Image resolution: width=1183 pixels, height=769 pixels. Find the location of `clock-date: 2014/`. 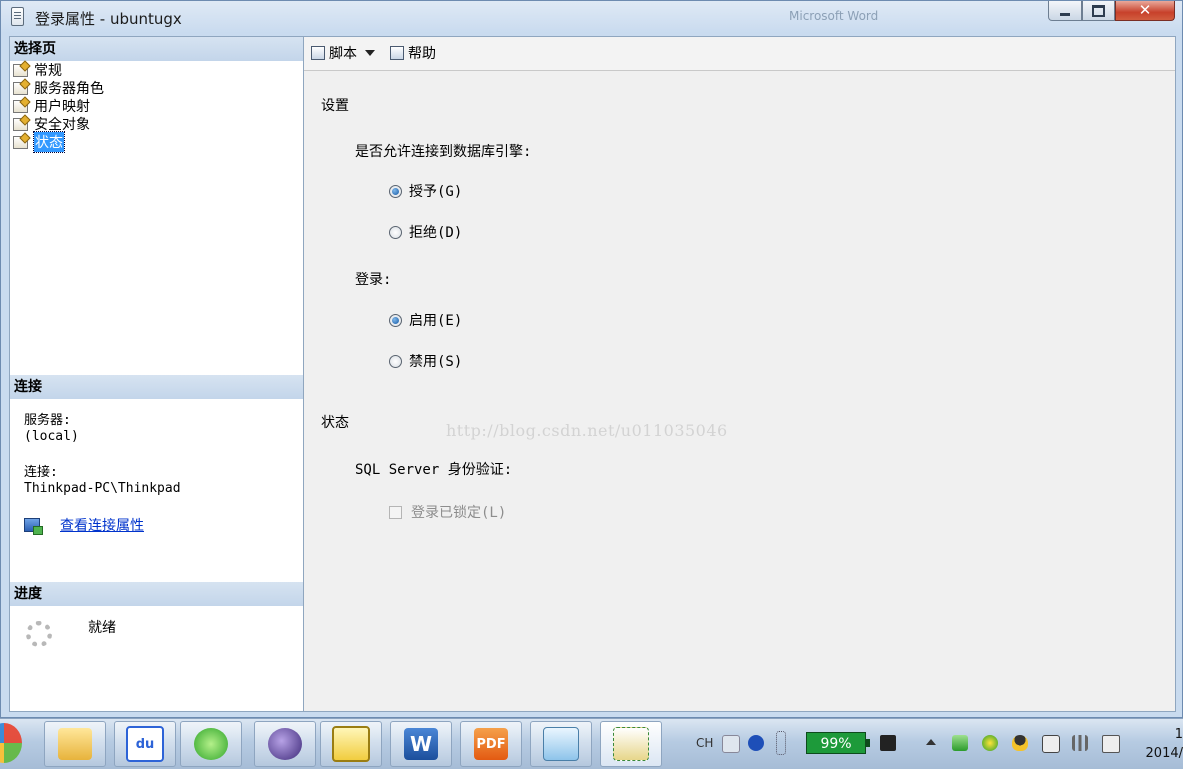

clock-date: 2014/ is located at coordinates (1164, 753).